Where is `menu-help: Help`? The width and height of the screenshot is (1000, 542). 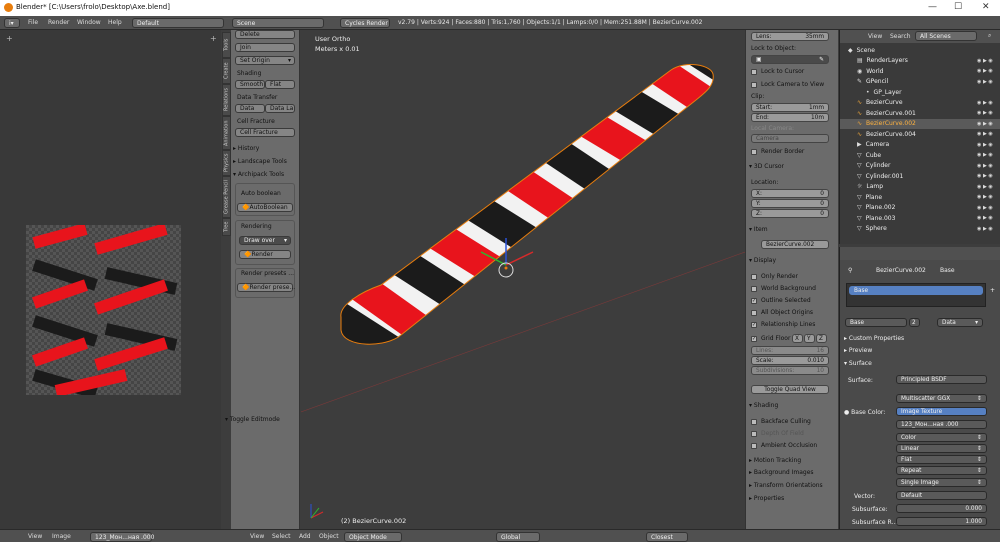
menu-help: Help is located at coordinates (115, 22).